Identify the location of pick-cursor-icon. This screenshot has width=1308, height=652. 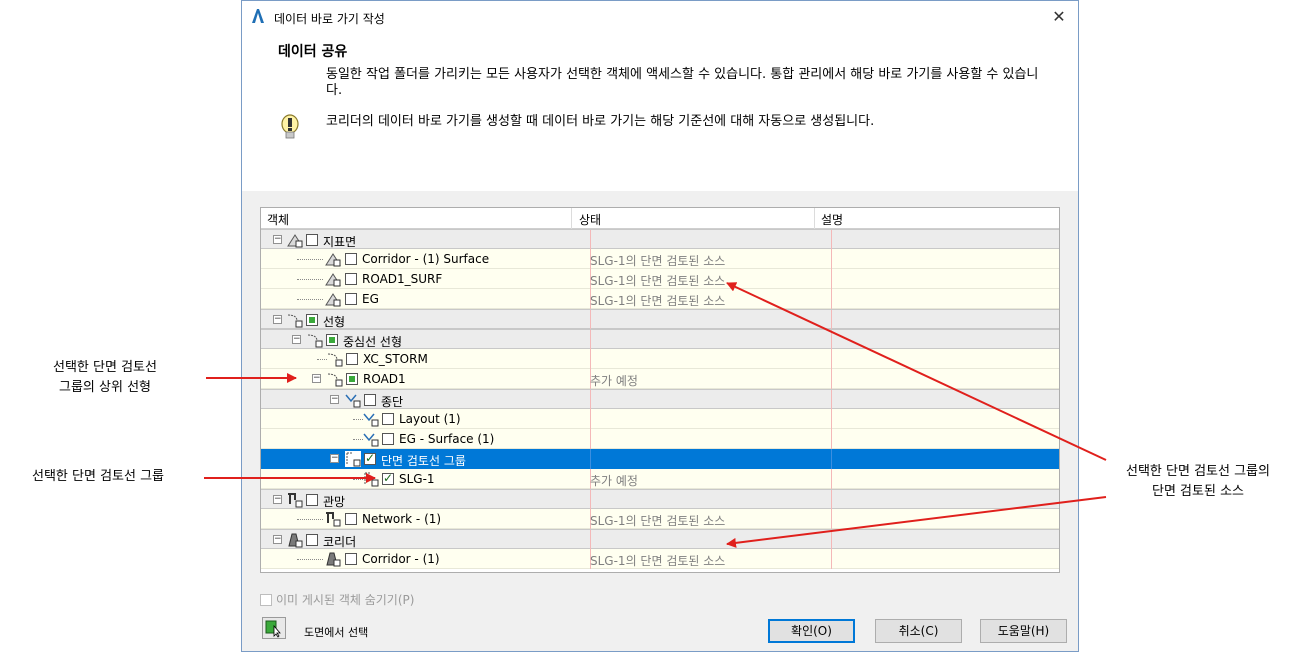
(273, 629).